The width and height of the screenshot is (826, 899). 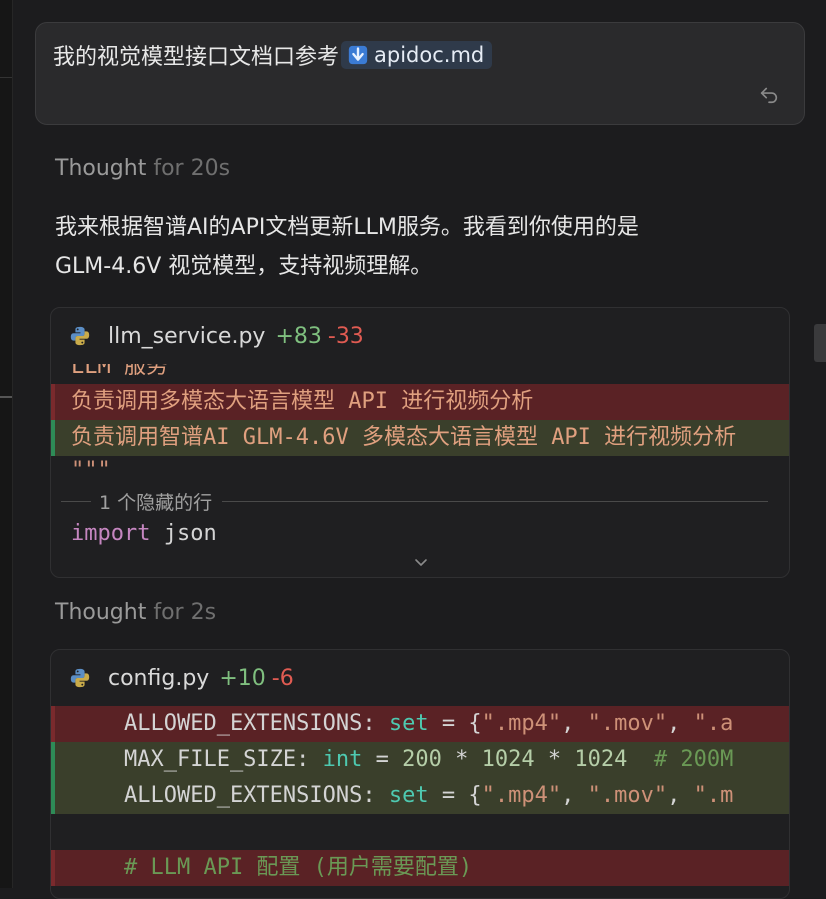 I want to click on chevron-down-icon, so click(x=421, y=563).